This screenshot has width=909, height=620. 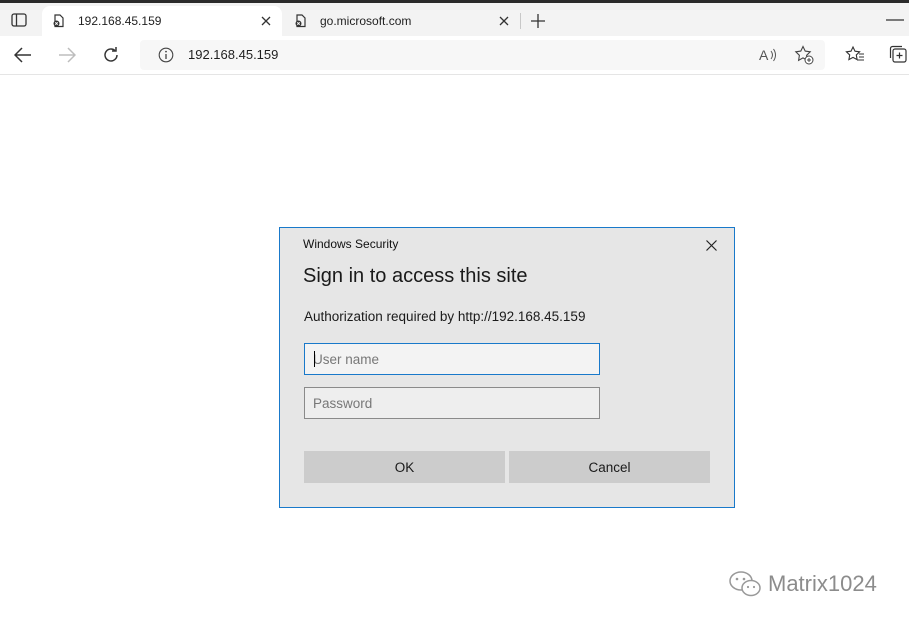 I want to click on svg-text: A, so click(x=764, y=55).